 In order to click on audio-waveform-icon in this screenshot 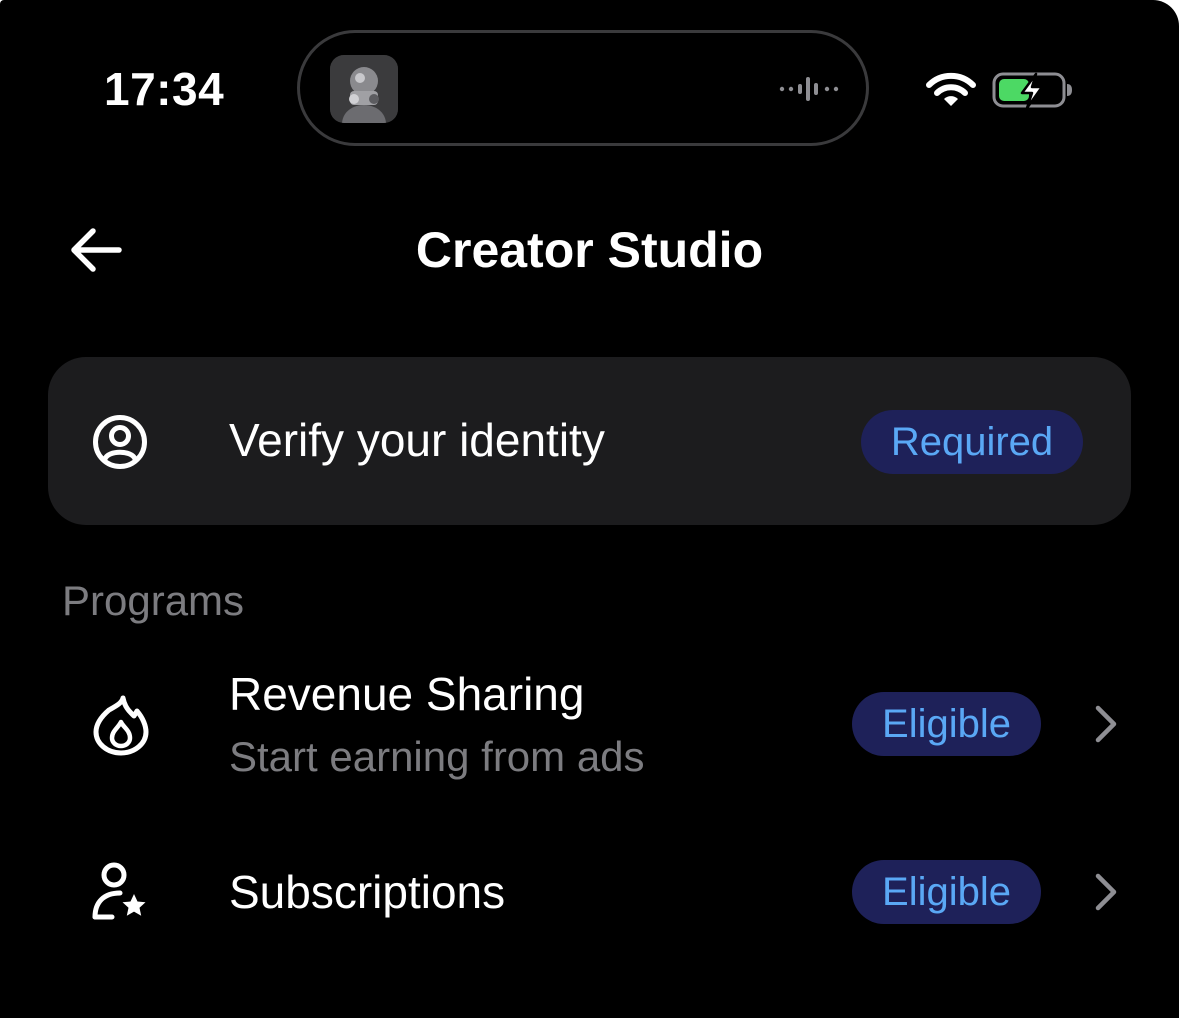, I will do `click(809, 89)`.